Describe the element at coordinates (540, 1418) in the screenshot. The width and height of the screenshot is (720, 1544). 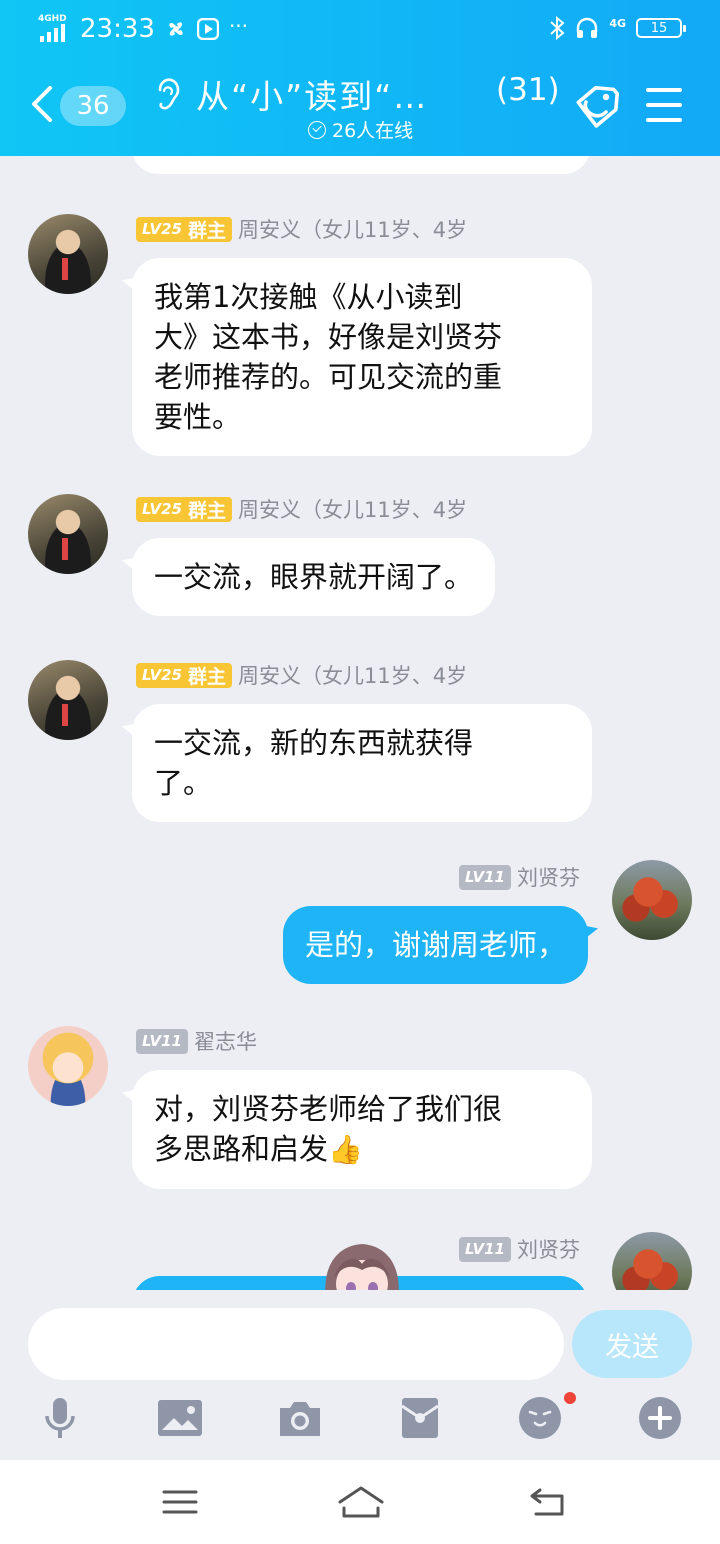
I see `emoji-icon` at that location.